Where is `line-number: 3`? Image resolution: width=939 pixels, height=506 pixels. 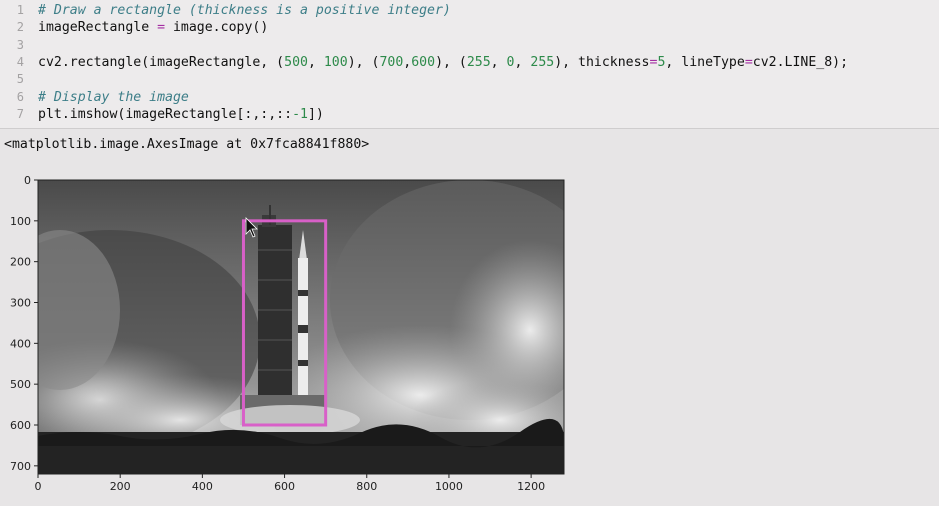 line-number: 3 is located at coordinates (20, 44).